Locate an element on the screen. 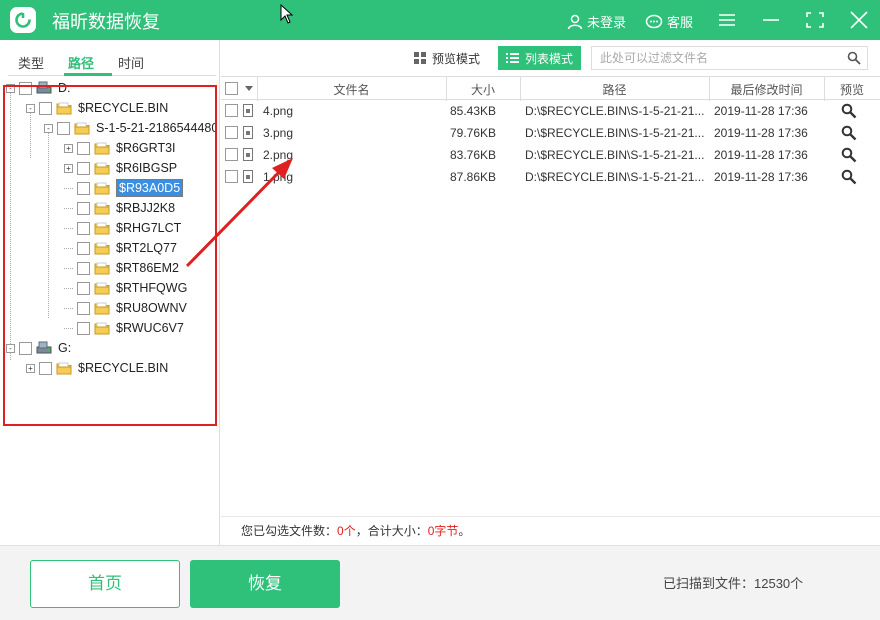 Image resolution: width=880 pixels, height=620 pixels. search-placeholder: 此处可以过滤文件名 is located at coordinates (654, 58).